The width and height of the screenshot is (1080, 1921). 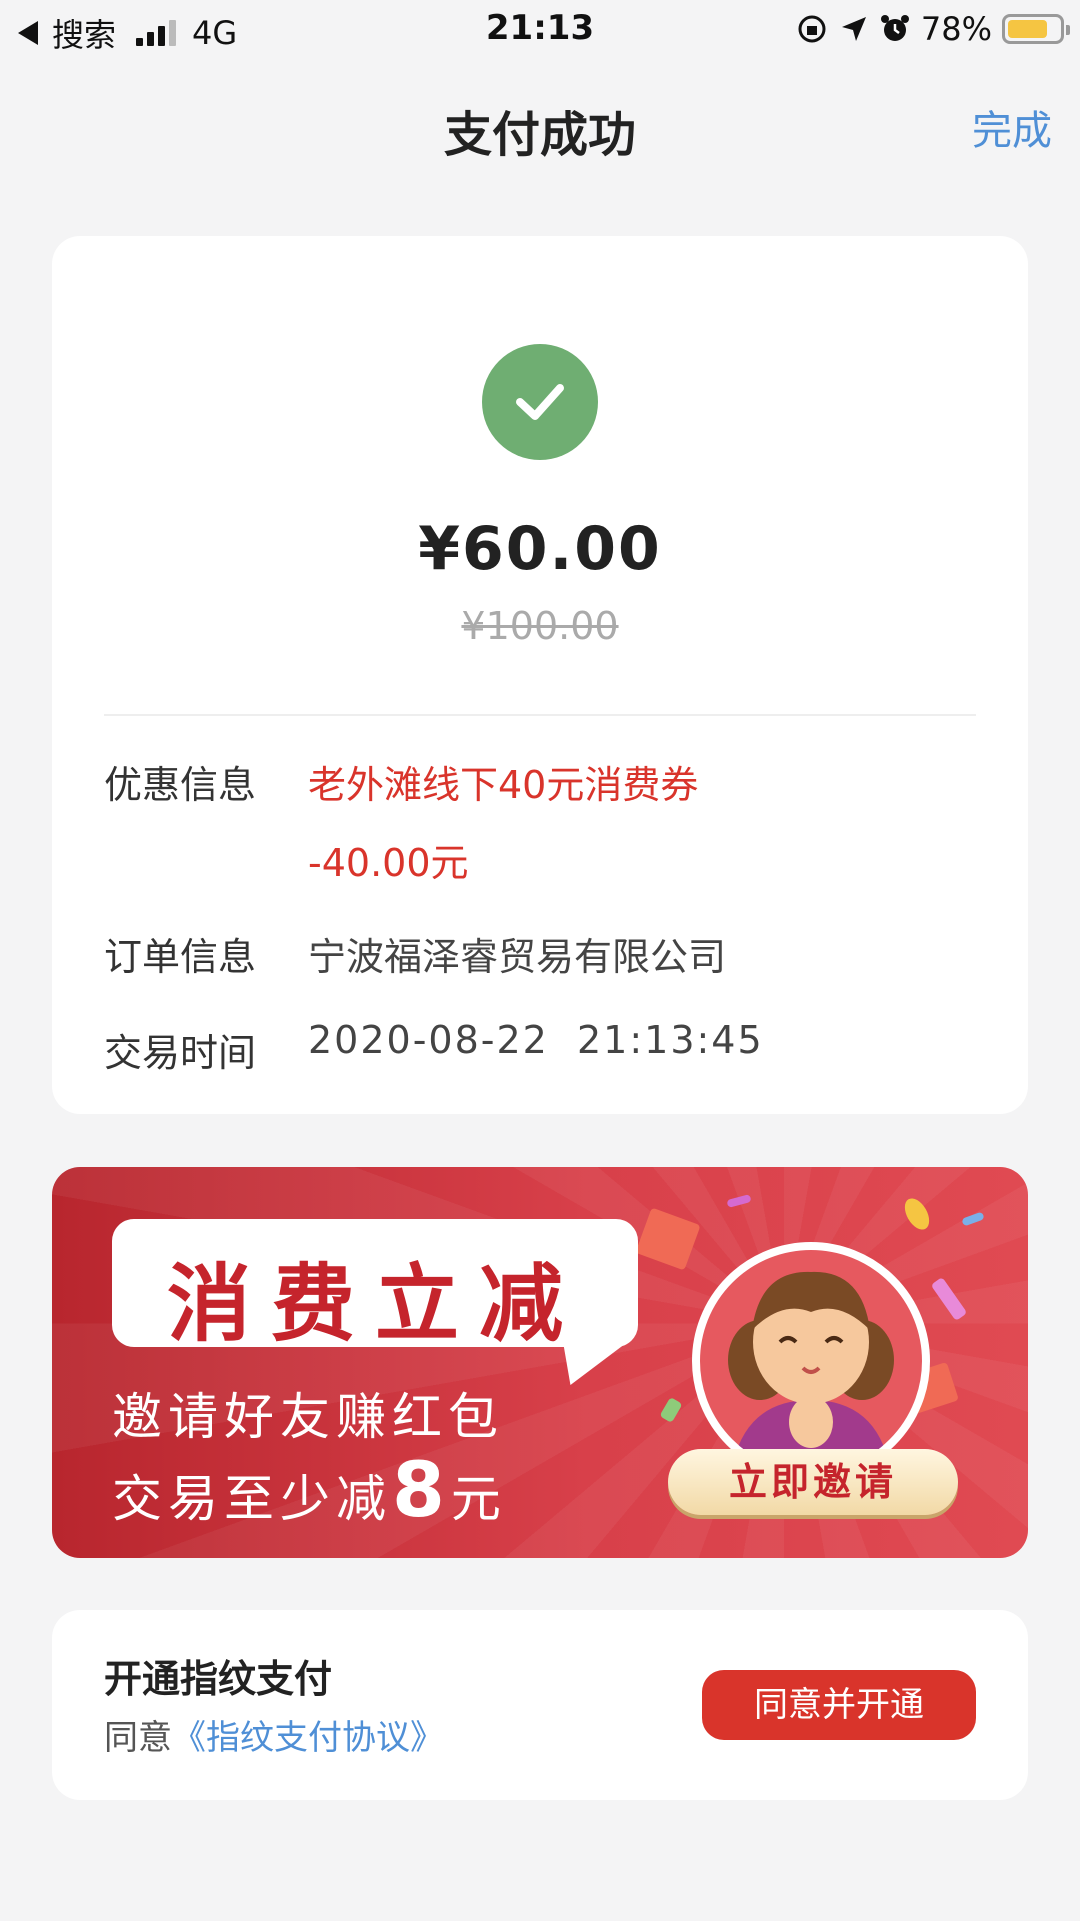 What do you see at coordinates (540, 1705) in the screenshot?
I see `fingerprint-payment-card: 开通指纹支付 同意《指纹支付协议》 同意并开通` at bounding box center [540, 1705].